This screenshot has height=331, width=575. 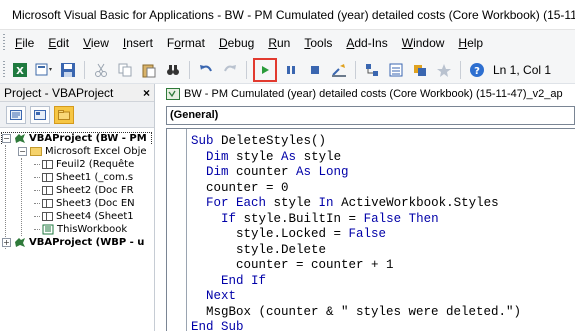 What do you see at coordinates (420, 203) in the screenshot?
I see `code-token: ActiveWorkbook.Styles` at bounding box center [420, 203].